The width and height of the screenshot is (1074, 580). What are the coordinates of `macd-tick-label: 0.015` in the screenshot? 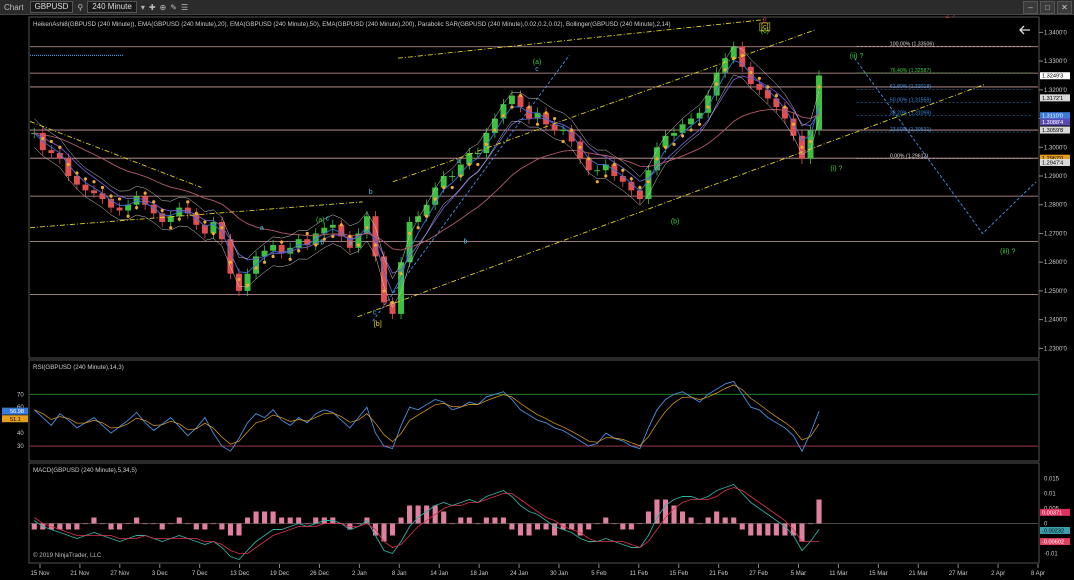 It's located at (1052, 480).